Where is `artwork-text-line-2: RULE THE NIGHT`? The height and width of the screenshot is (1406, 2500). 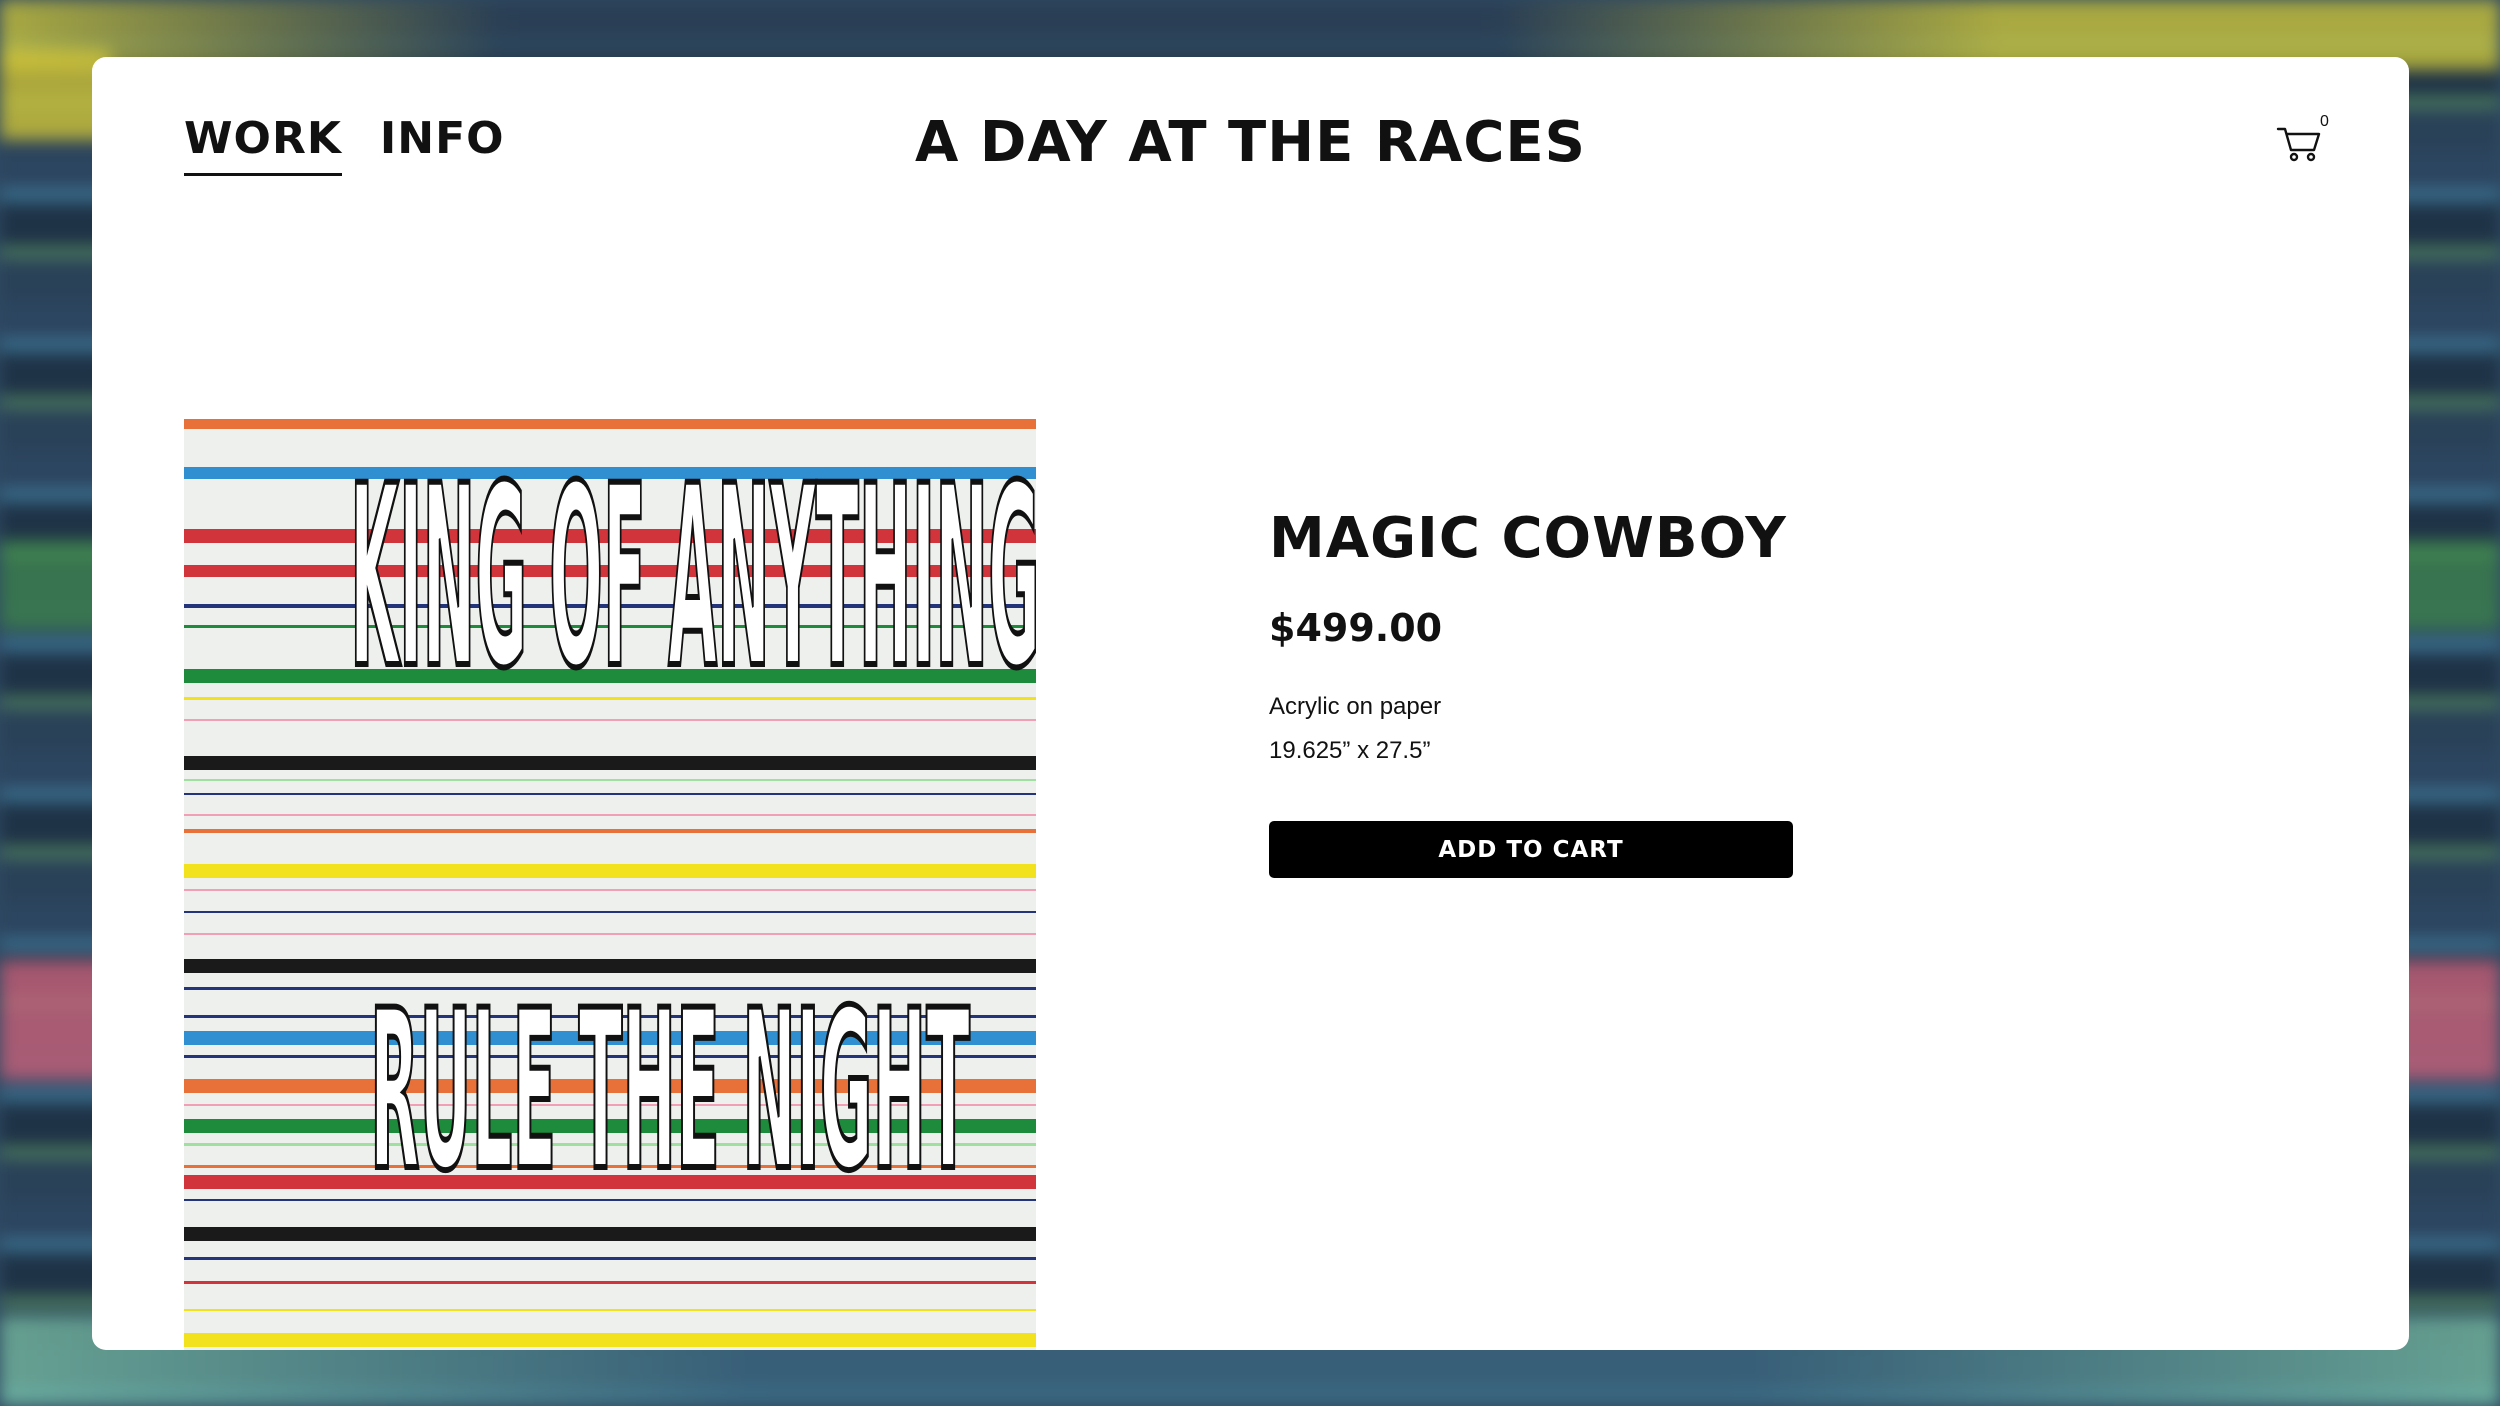
artwork-text-line-2: RULE THE NIGHT is located at coordinates (670, 1091).